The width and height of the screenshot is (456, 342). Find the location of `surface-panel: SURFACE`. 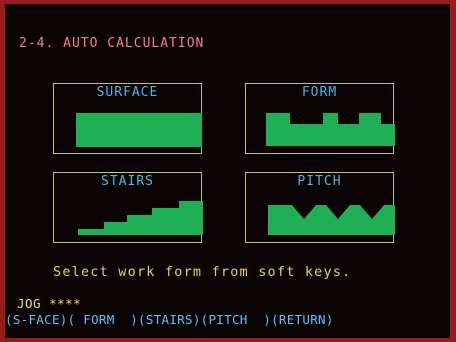

surface-panel: SURFACE is located at coordinates (127, 118).